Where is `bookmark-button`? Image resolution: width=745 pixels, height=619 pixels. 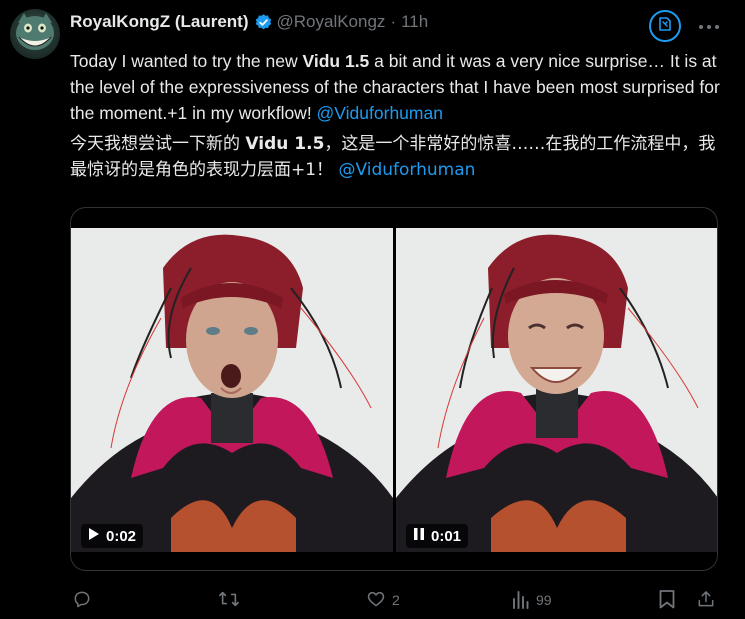
bookmark-button is located at coordinates (667, 600).